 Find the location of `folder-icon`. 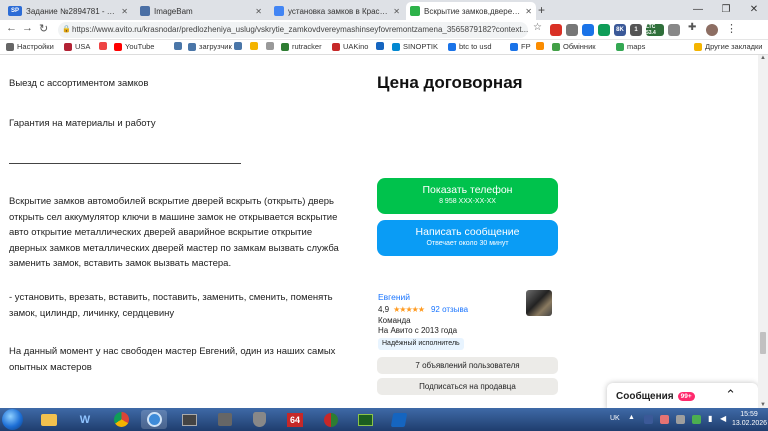

folder-icon is located at coordinates (49, 419).